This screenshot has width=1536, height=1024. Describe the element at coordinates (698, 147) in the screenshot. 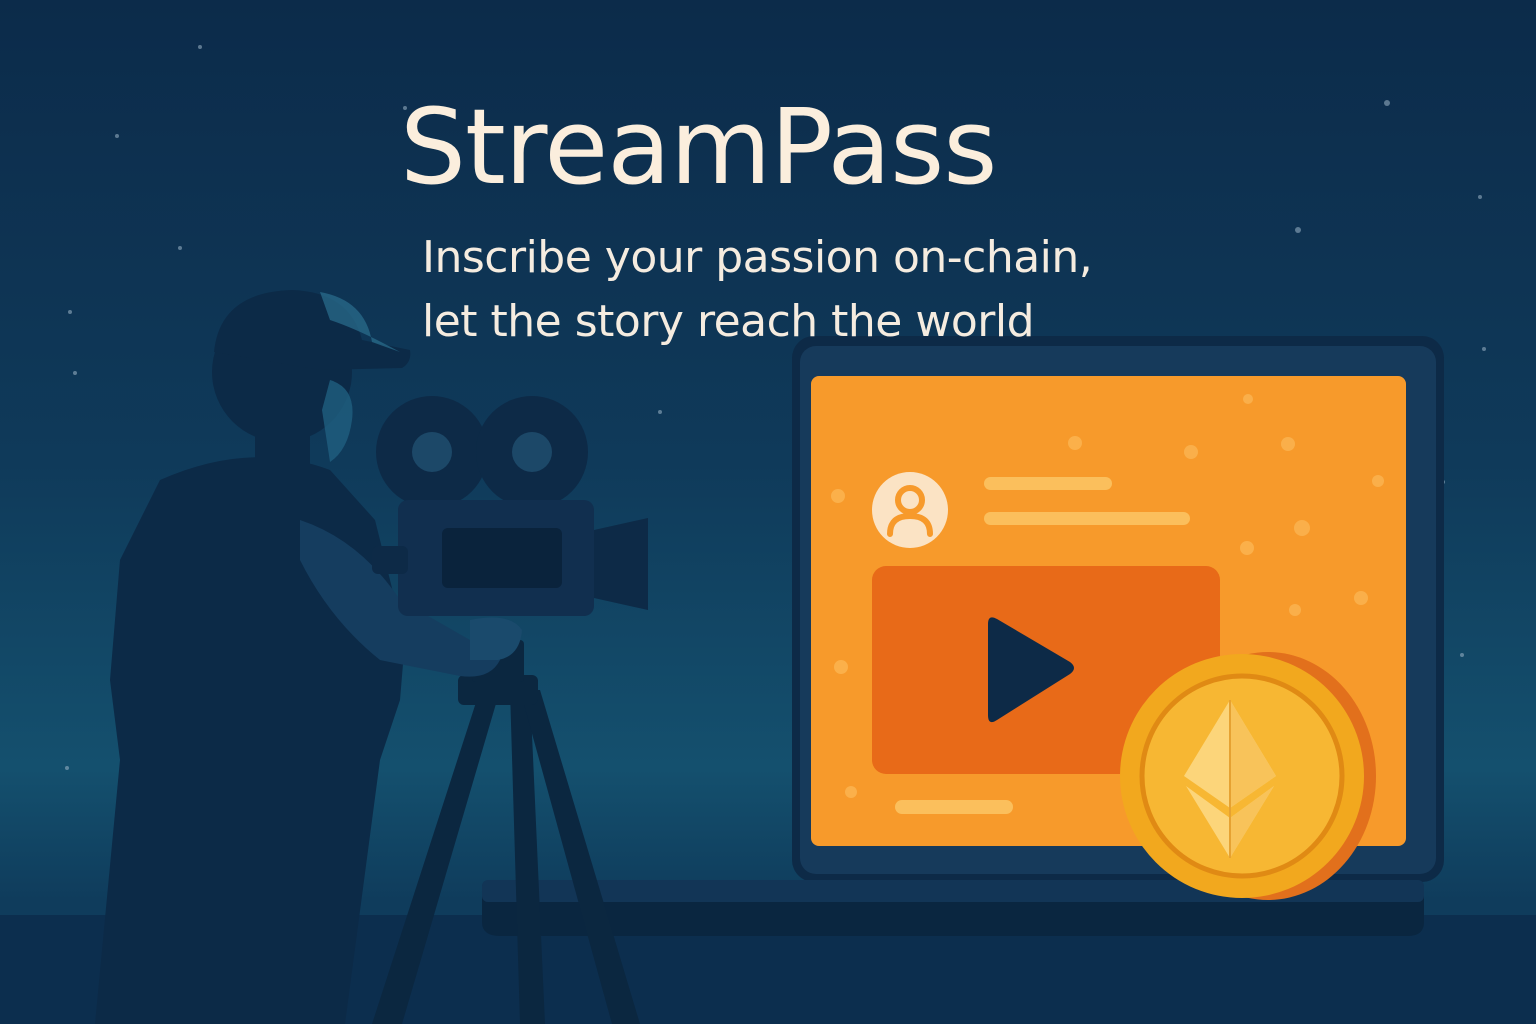

I see `brand-title: StreamPass` at that location.